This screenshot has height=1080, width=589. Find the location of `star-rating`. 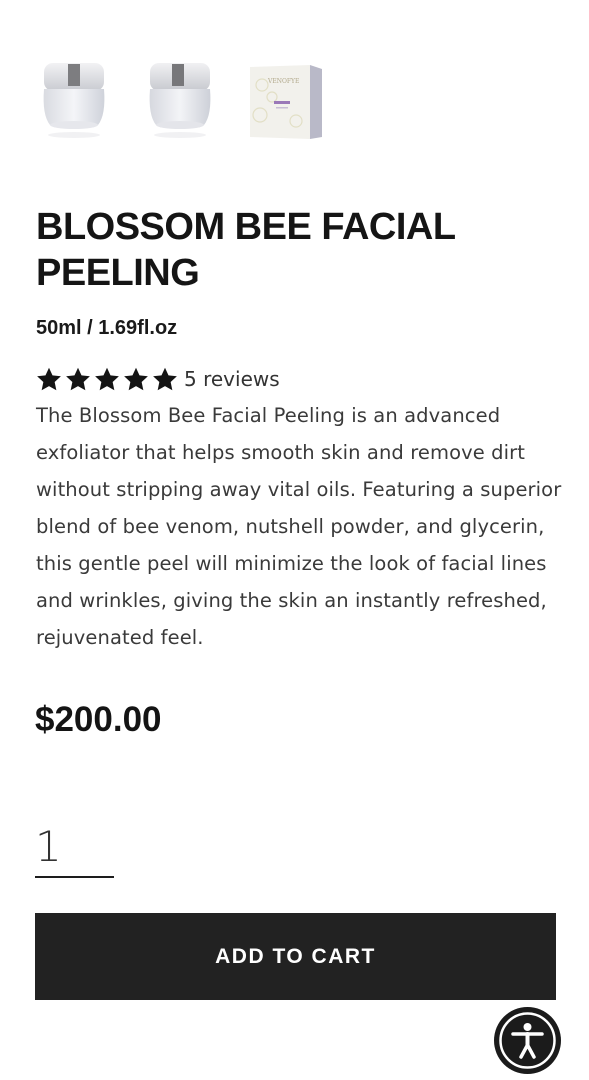

star-rating is located at coordinates (107, 379).